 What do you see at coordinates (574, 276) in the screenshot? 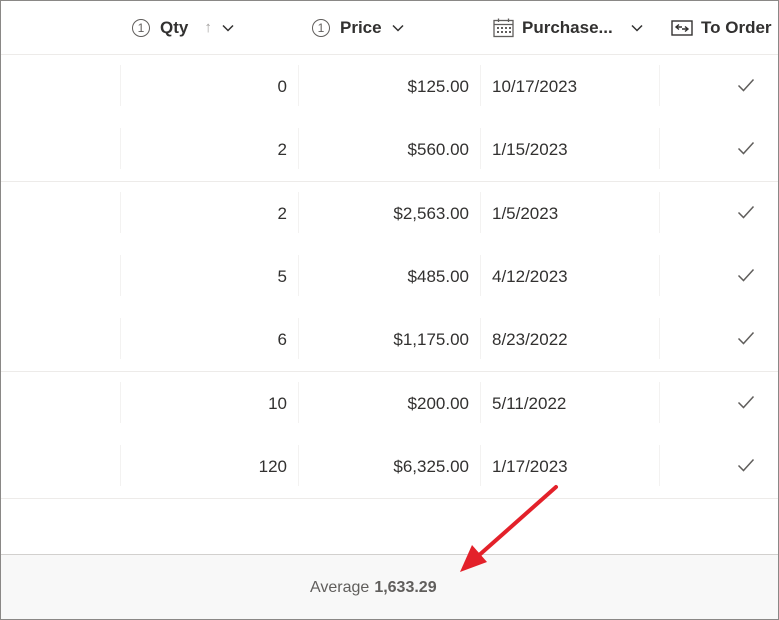
I see `purchase-date-cell: 4/12/2023` at bounding box center [574, 276].